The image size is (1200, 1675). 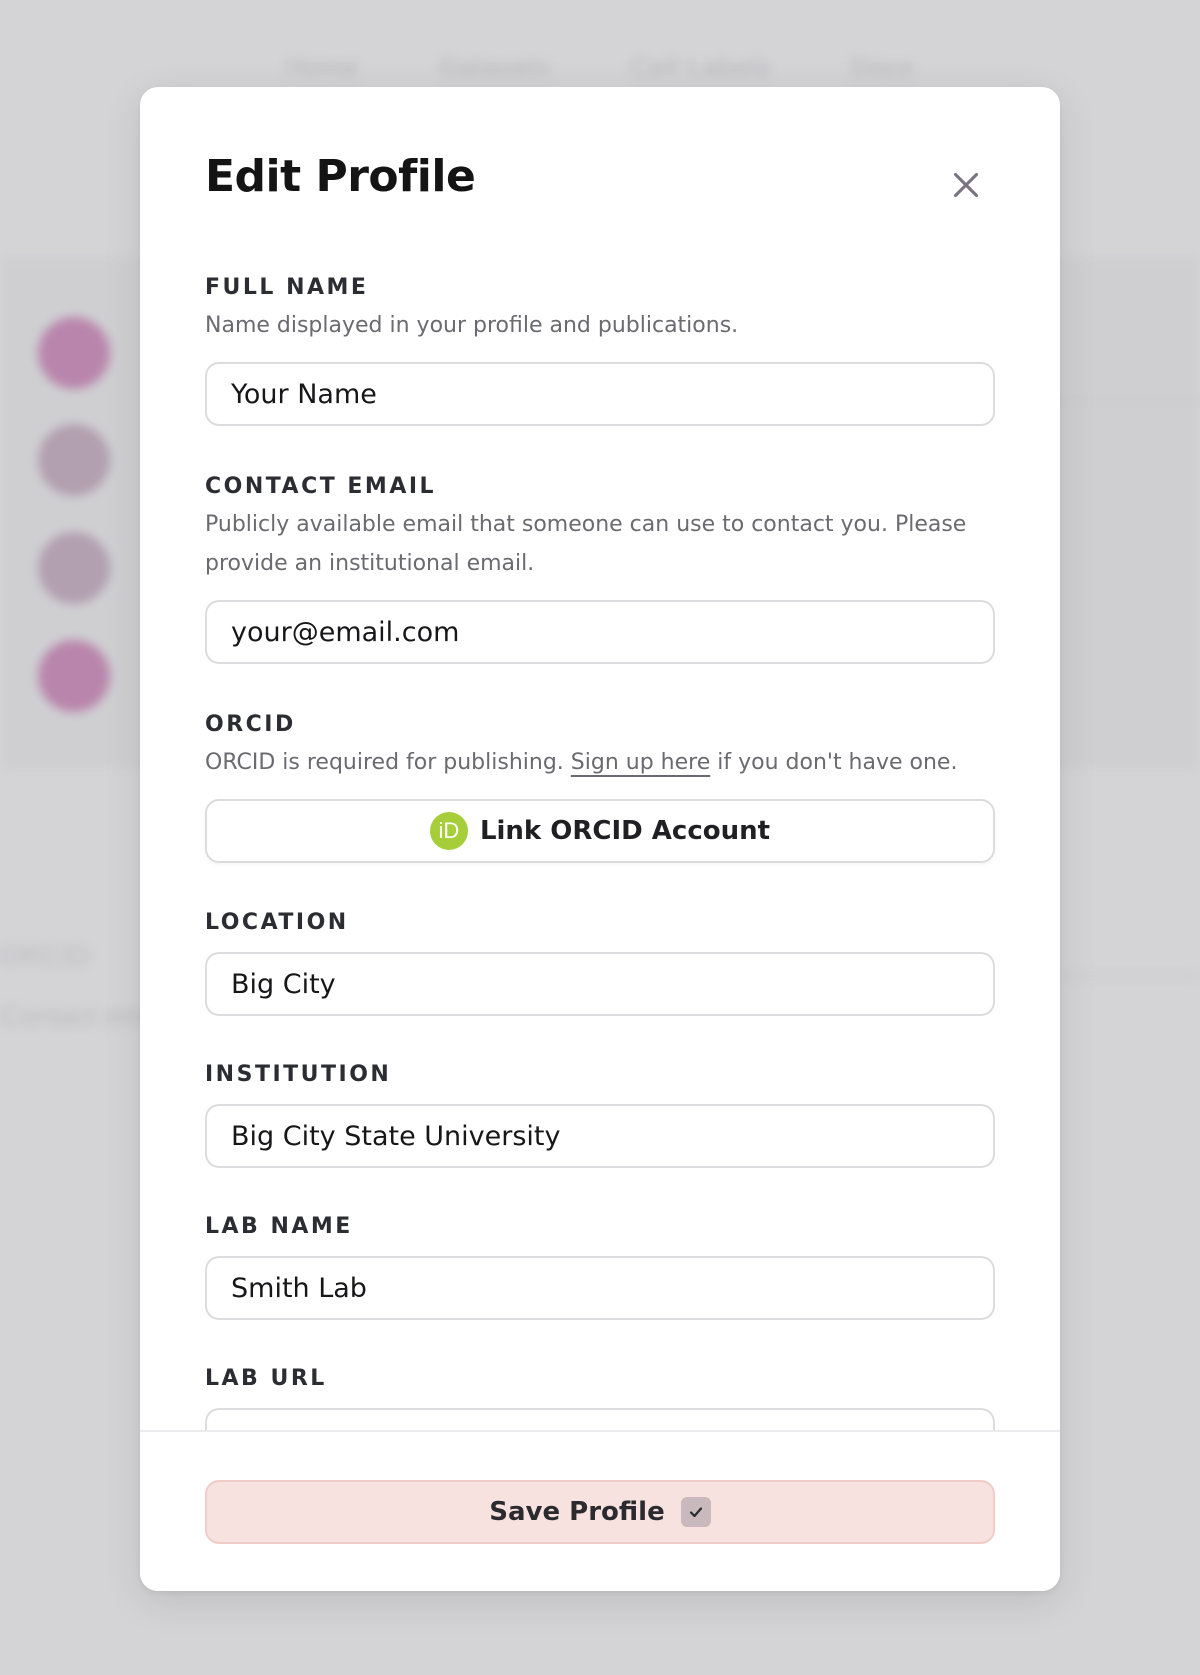 I want to click on check-icon, so click(x=695, y=1512).